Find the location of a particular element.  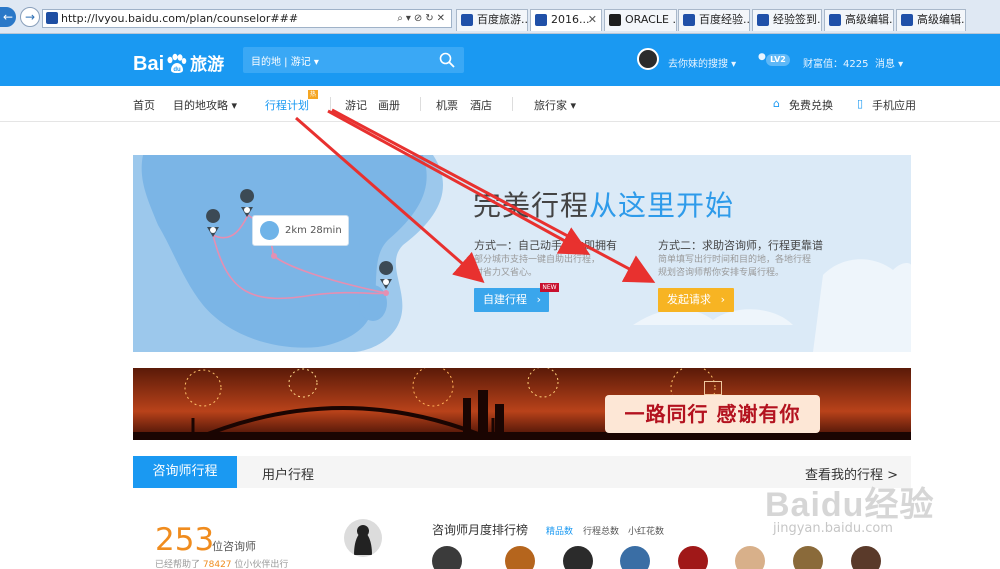

nav-item-hotels: 酒店 is located at coordinates (481, 105).